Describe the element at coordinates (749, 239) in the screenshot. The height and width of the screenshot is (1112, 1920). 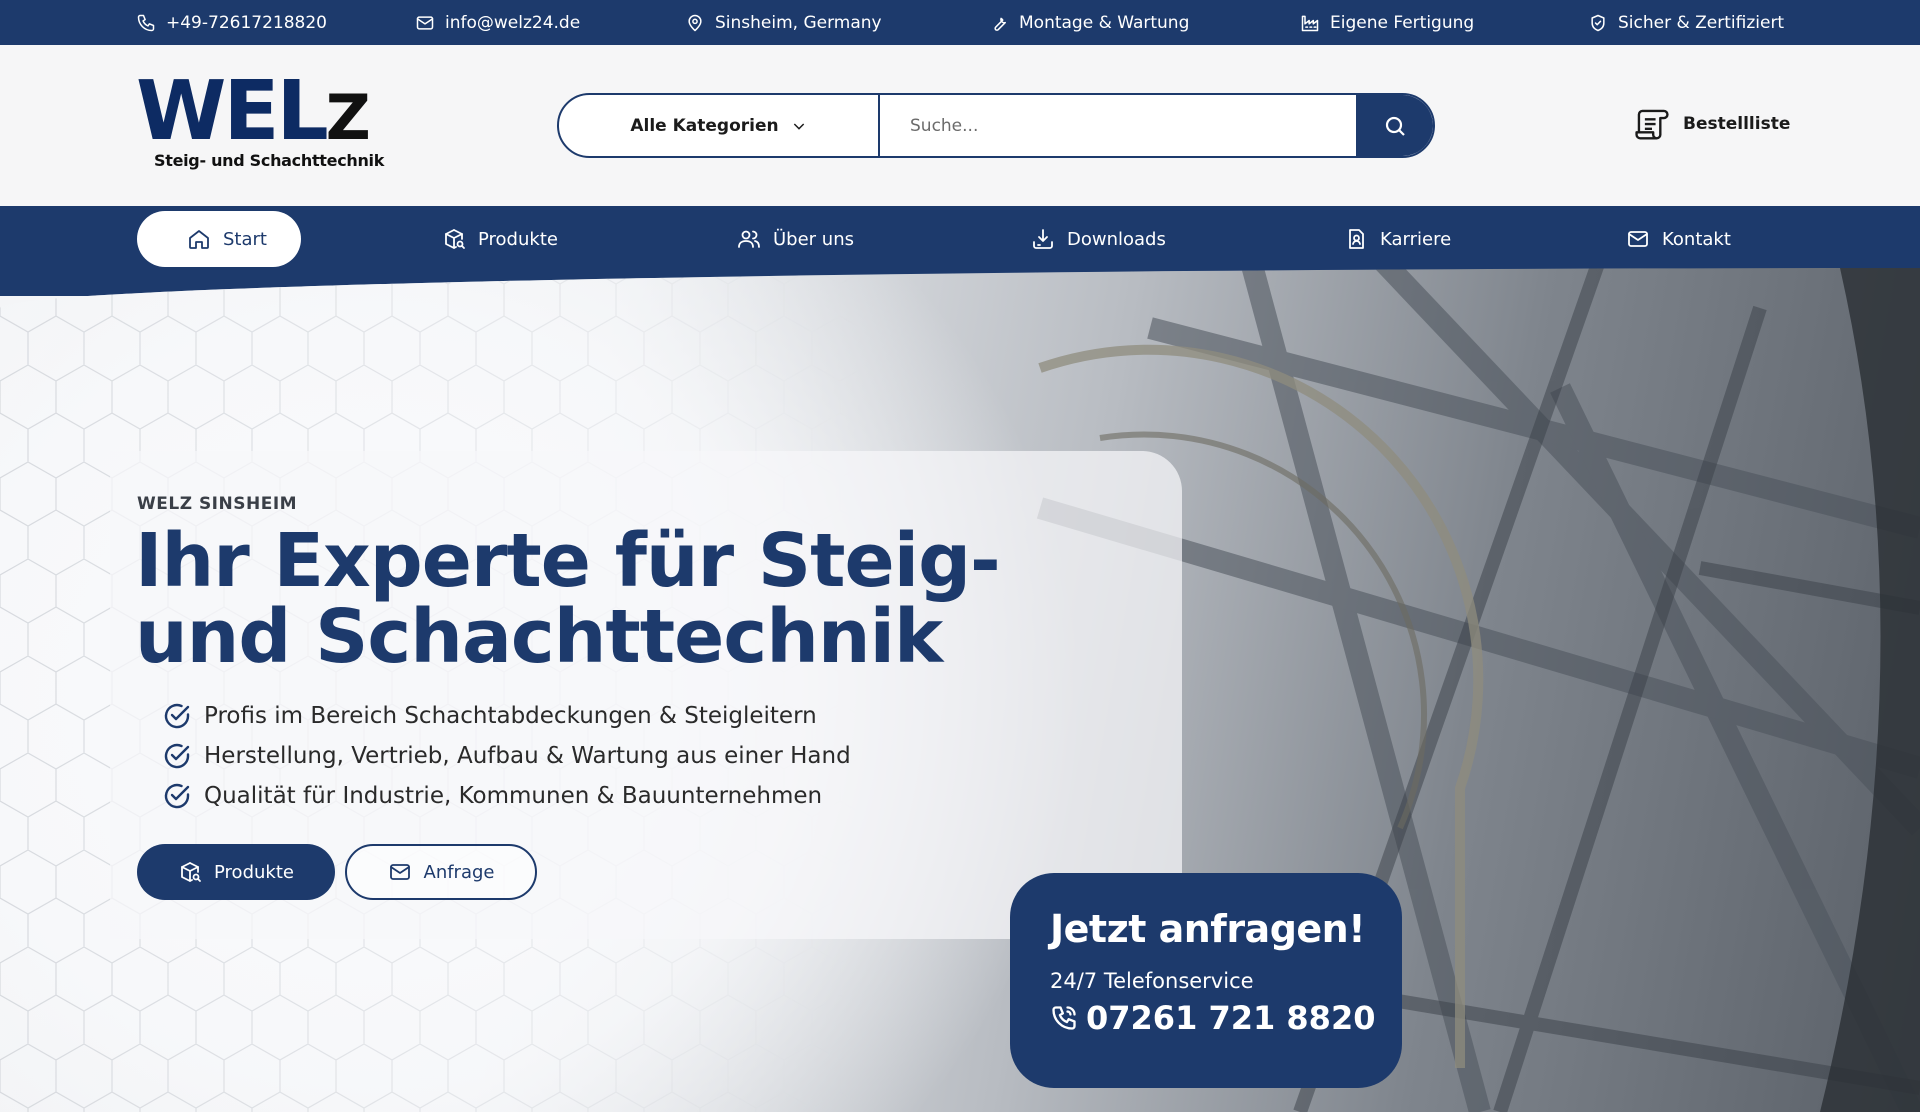
I see `users-icon` at that location.